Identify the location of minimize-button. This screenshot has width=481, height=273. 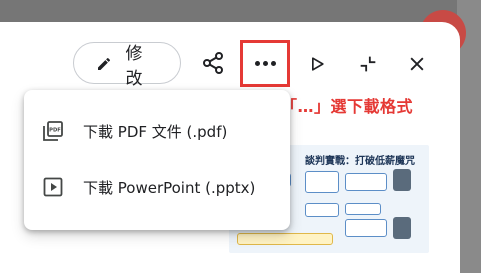
(368, 64).